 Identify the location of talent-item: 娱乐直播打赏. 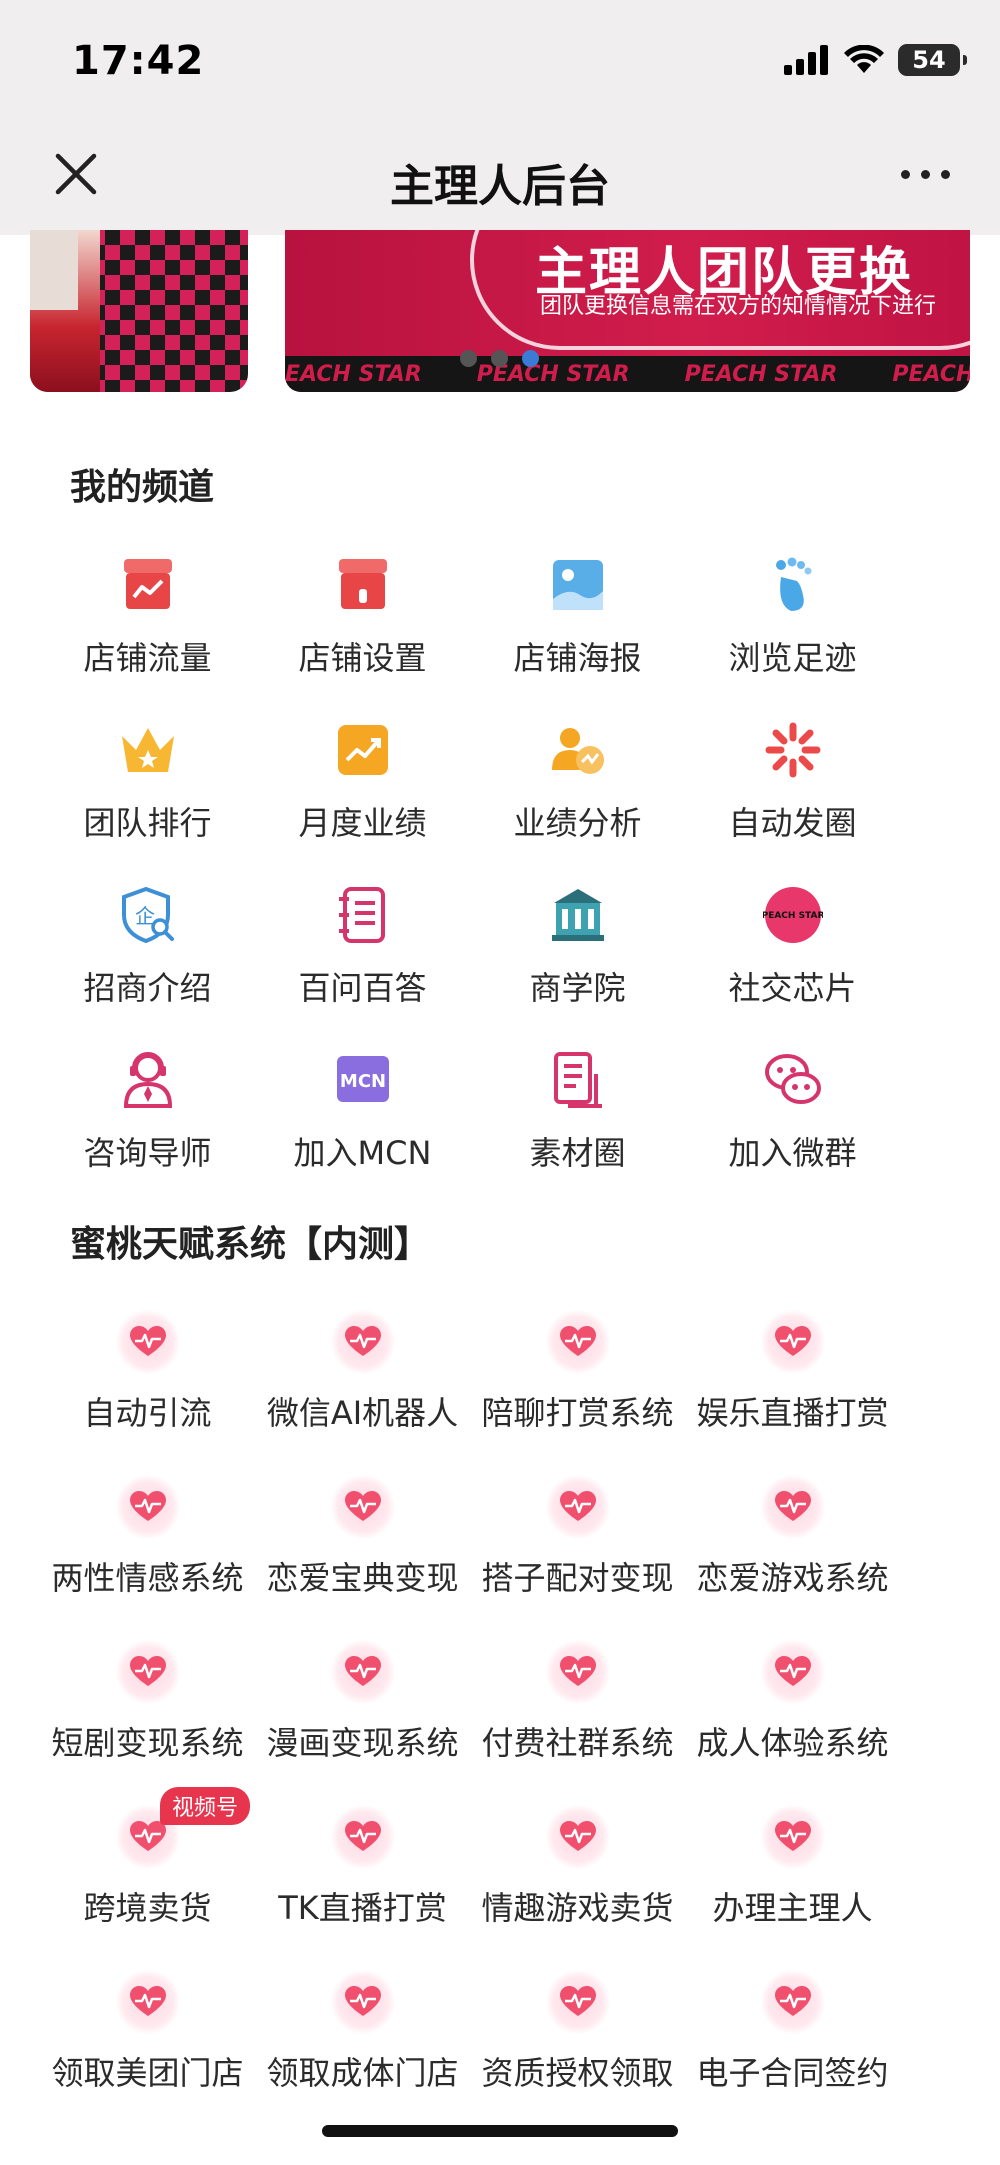
(792, 1392).